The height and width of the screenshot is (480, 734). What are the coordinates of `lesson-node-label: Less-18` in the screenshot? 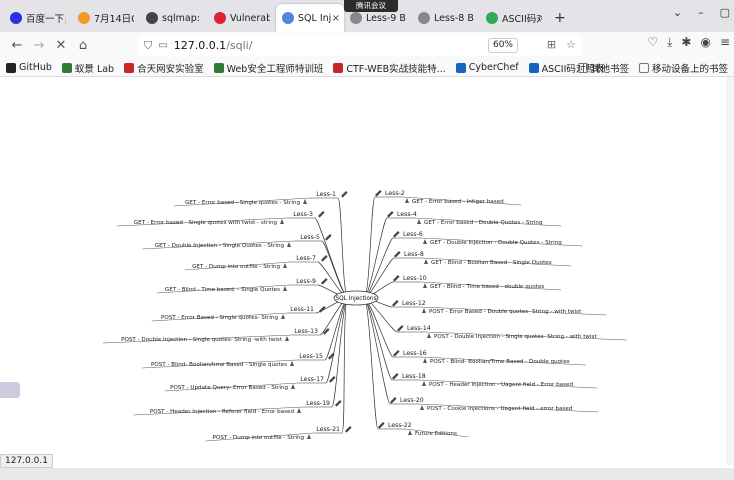 It's located at (414, 376).